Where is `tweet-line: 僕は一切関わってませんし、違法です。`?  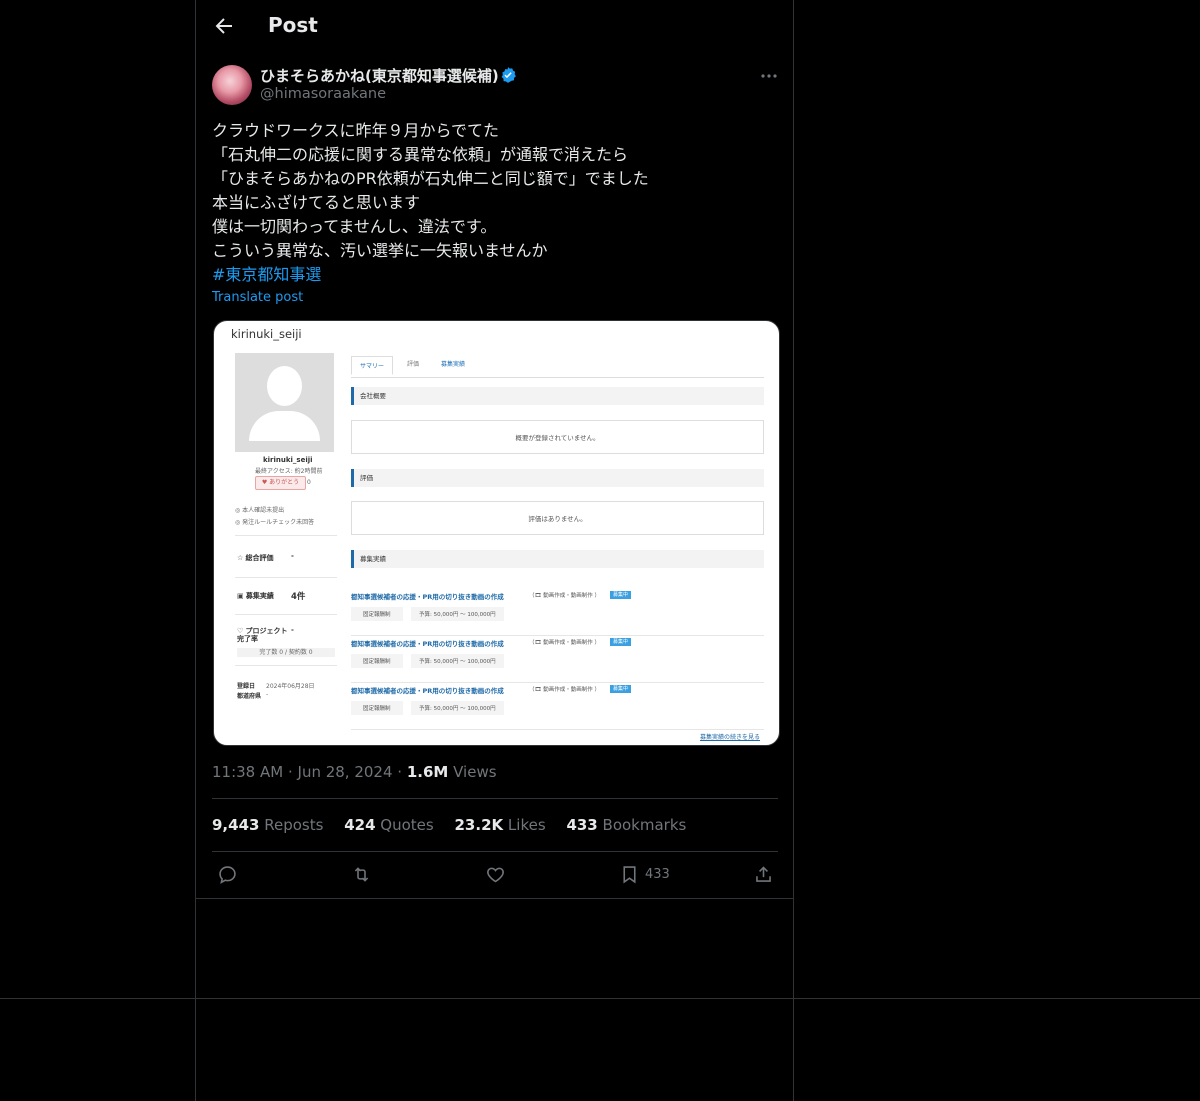 tweet-line: 僕は一切関わってませんし、違法です。 is located at coordinates (354, 226).